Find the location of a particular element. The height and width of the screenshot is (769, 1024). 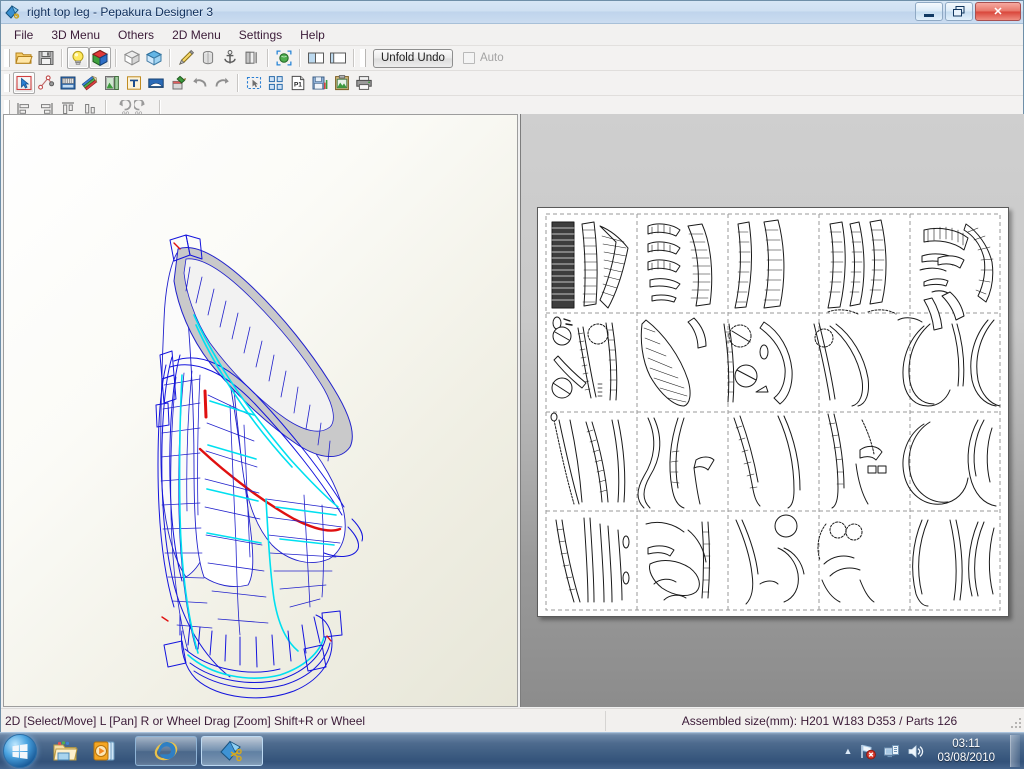

scale-icon is located at coordinates (156, 83).